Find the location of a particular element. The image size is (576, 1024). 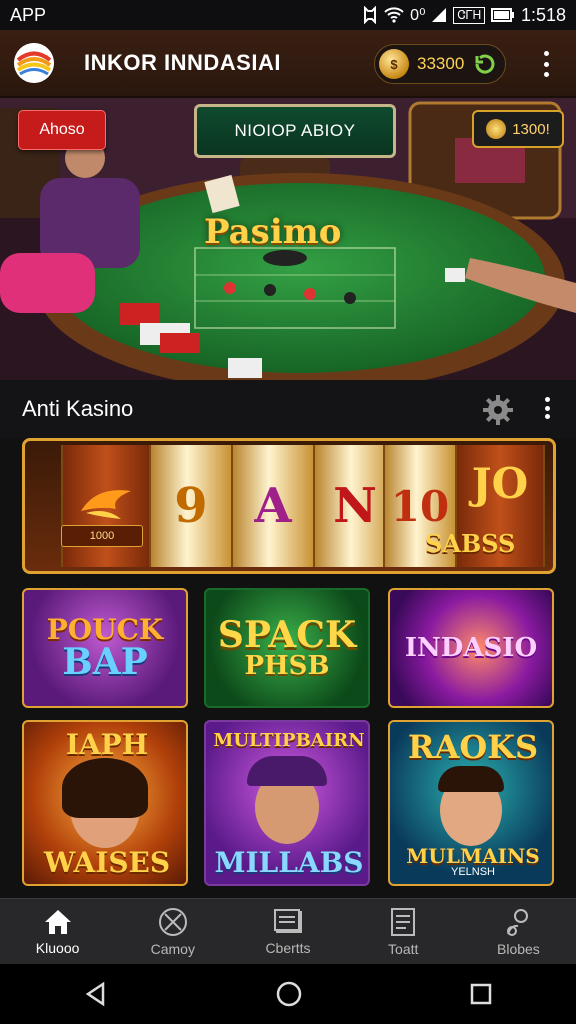

nav-item-cbertts: Cbertts is located at coordinates (287, 932).